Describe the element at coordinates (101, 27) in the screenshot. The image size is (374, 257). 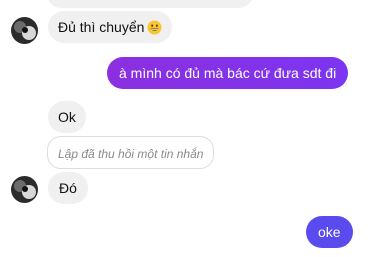
I see `message-text: Đủ thì chuyển` at that location.